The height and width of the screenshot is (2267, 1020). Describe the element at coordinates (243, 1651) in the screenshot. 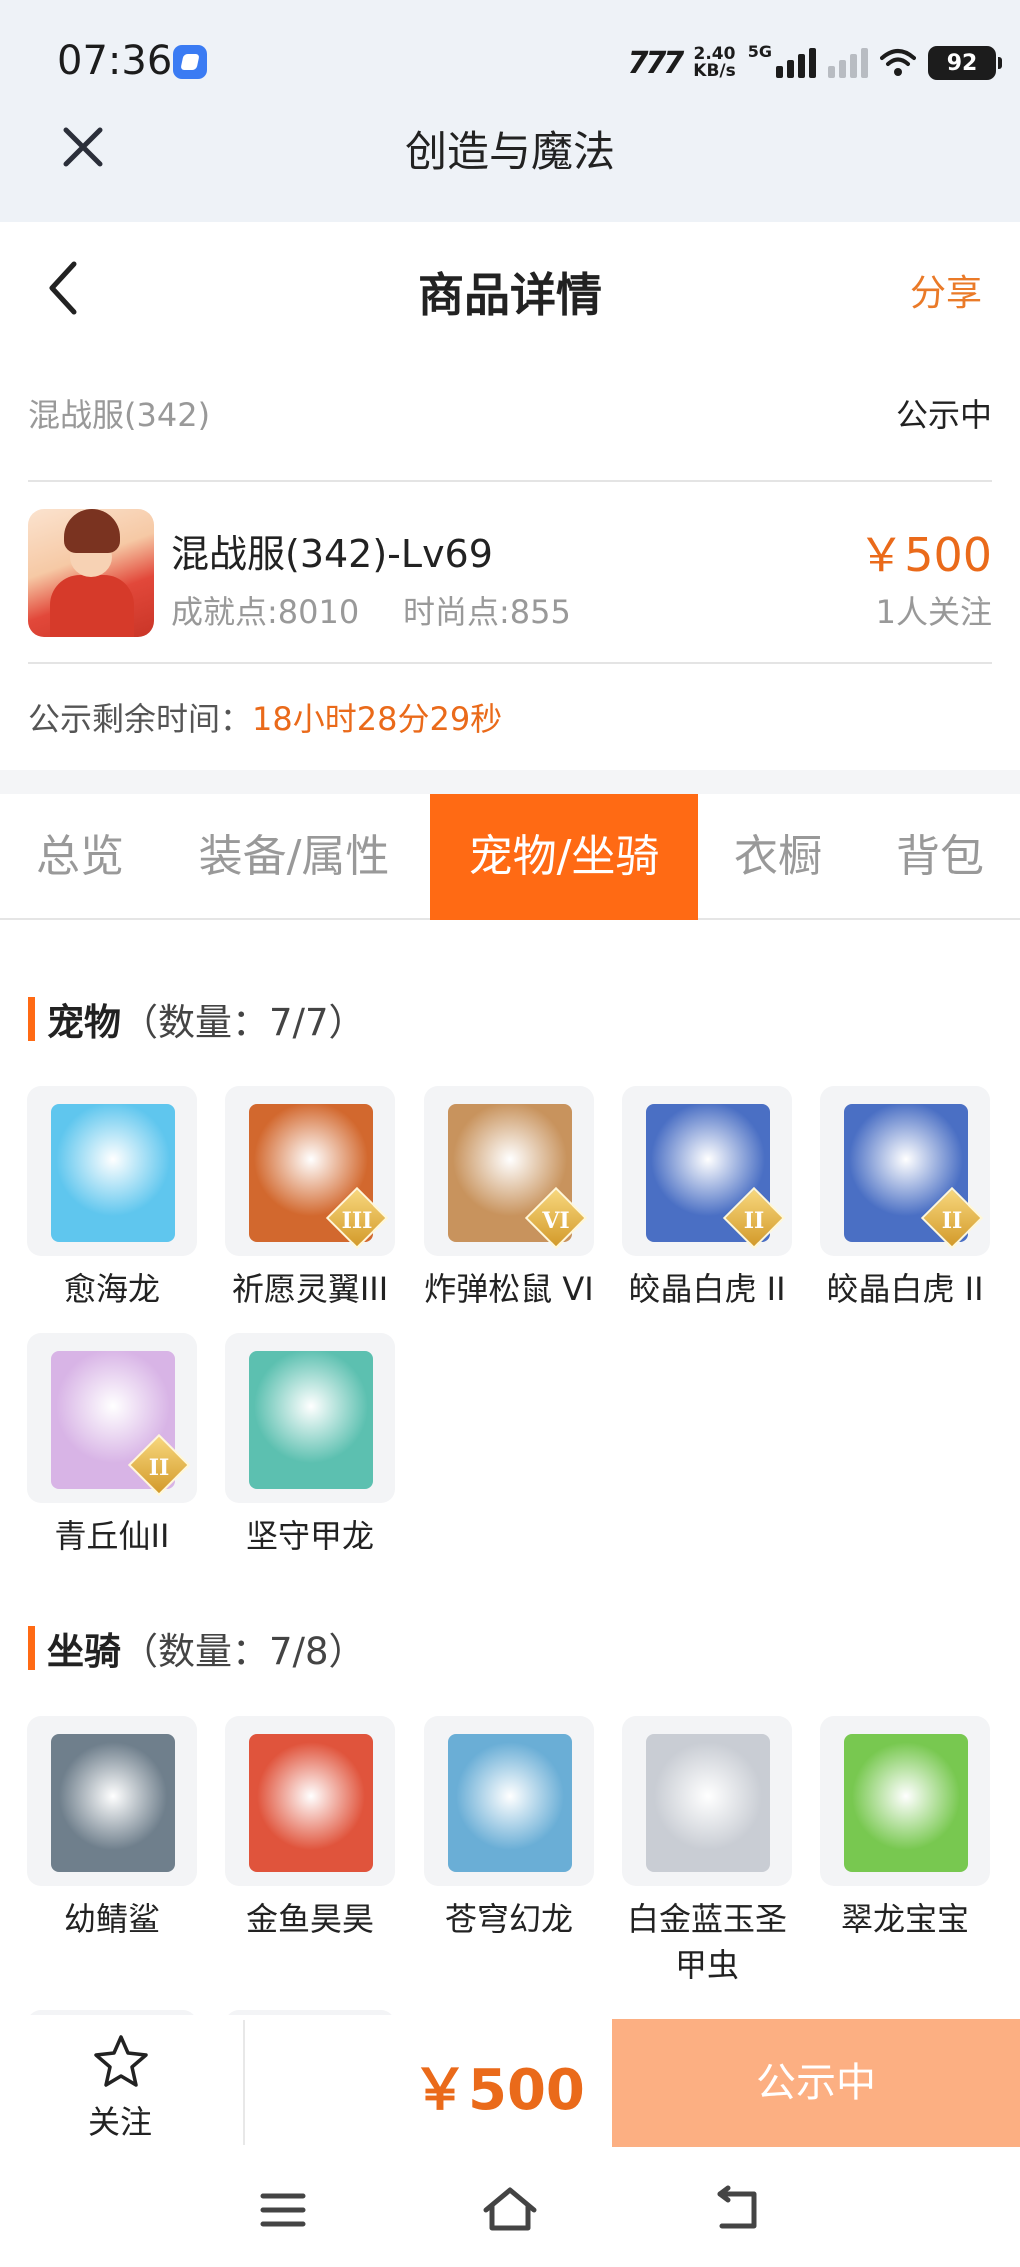

I see `mounts-count: （数量：7/8）` at that location.